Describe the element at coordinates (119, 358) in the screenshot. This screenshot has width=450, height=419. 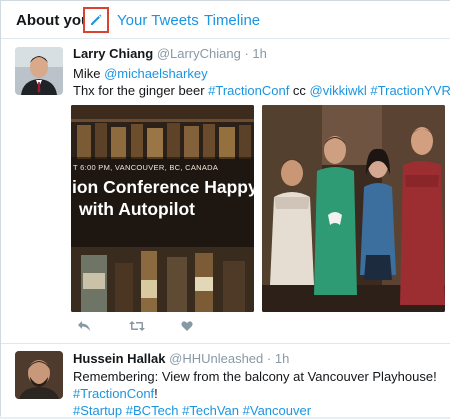
I see `author-name: Hussein Hallak` at that location.